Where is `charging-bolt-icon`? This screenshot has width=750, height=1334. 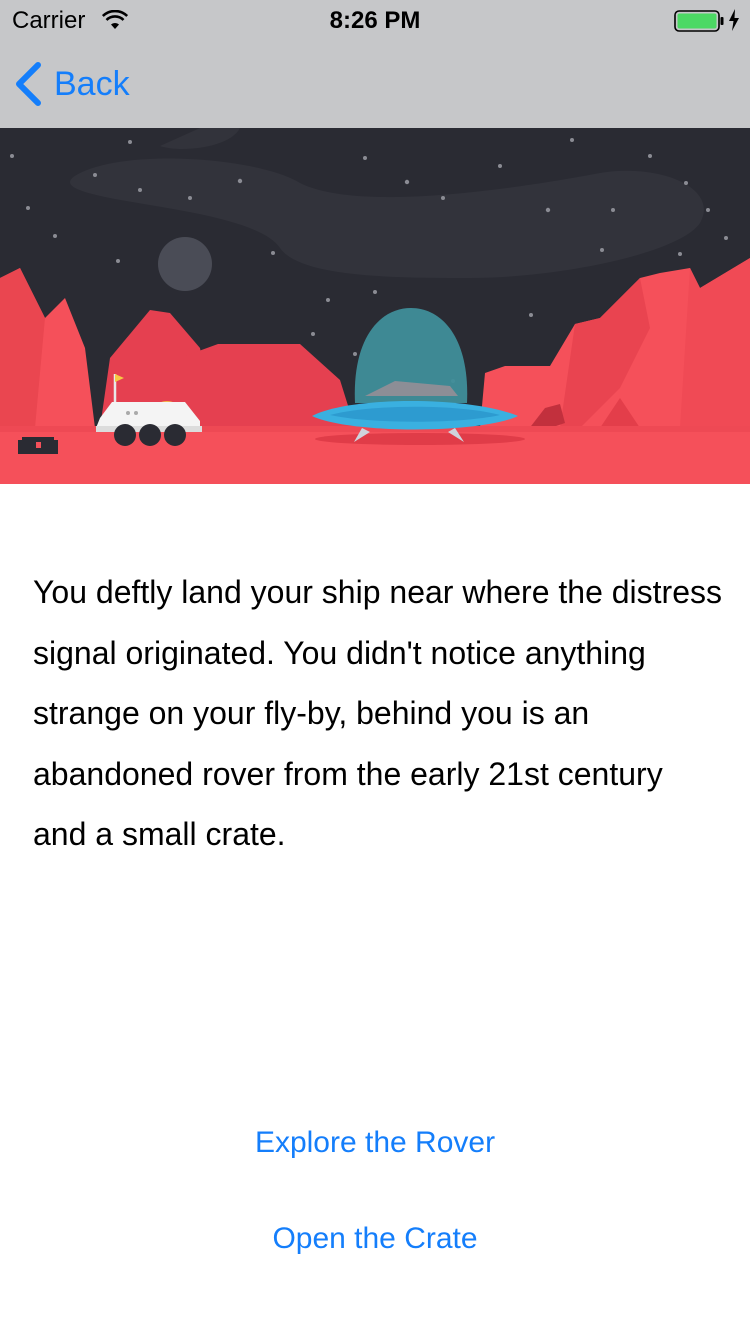 charging-bolt-icon is located at coordinates (734, 20).